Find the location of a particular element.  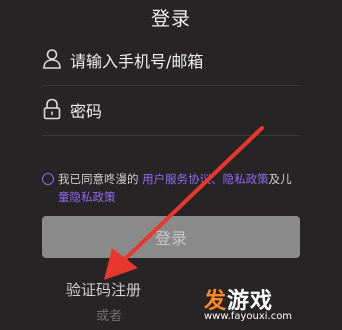

phone-email-field: 请输入手机号/邮箱 is located at coordinates (171, 64).